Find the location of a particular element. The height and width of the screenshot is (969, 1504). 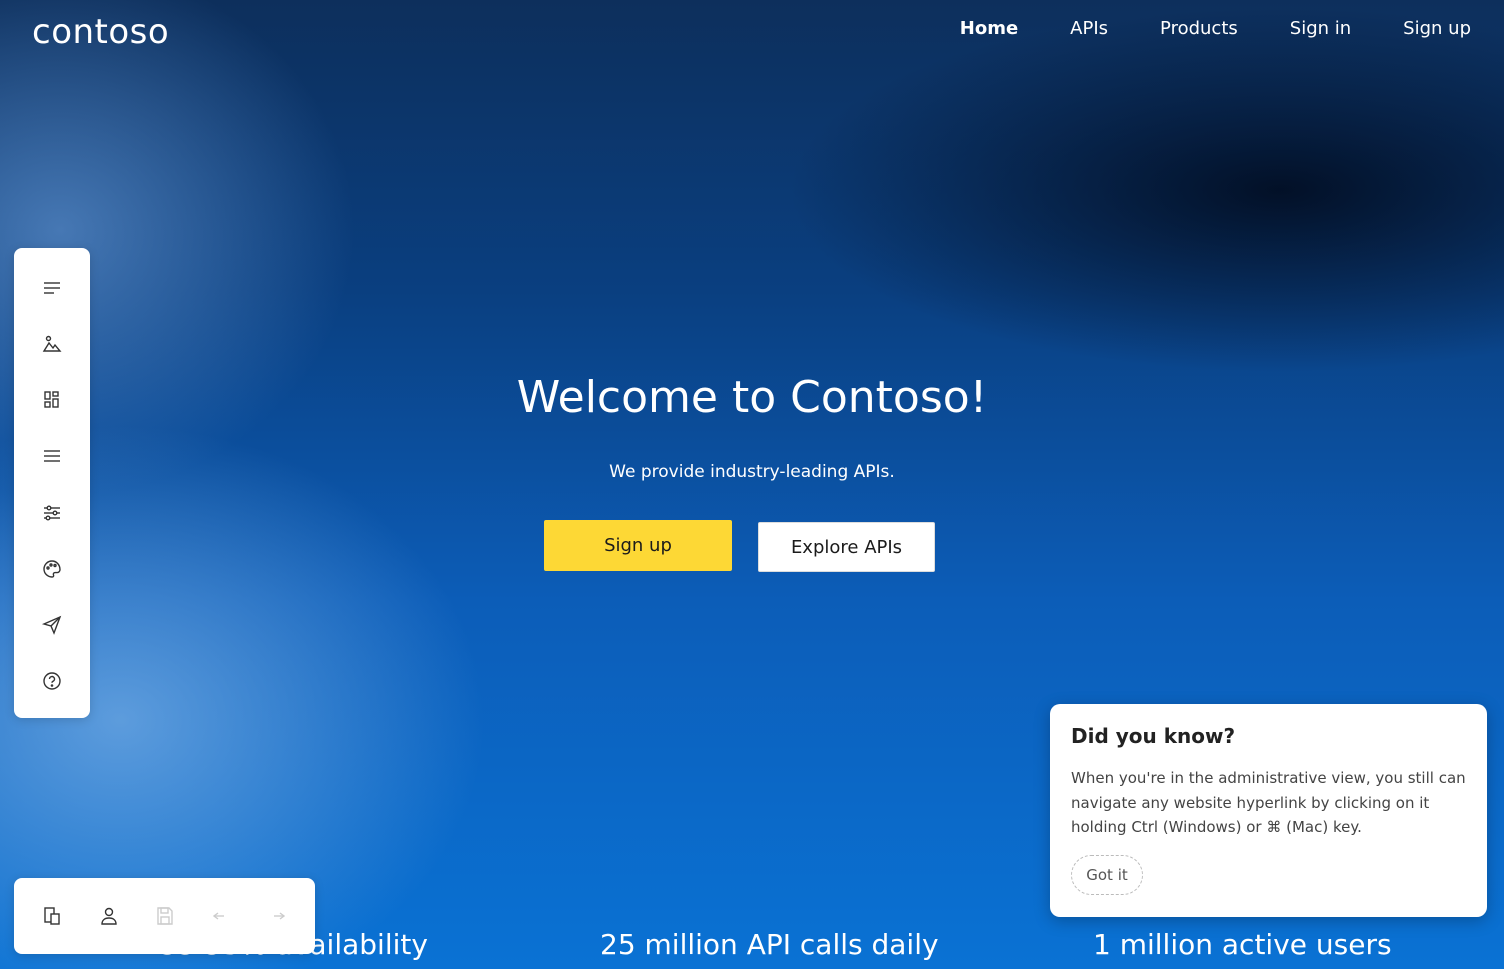

editor-bottombar is located at coordinates (164, 916).